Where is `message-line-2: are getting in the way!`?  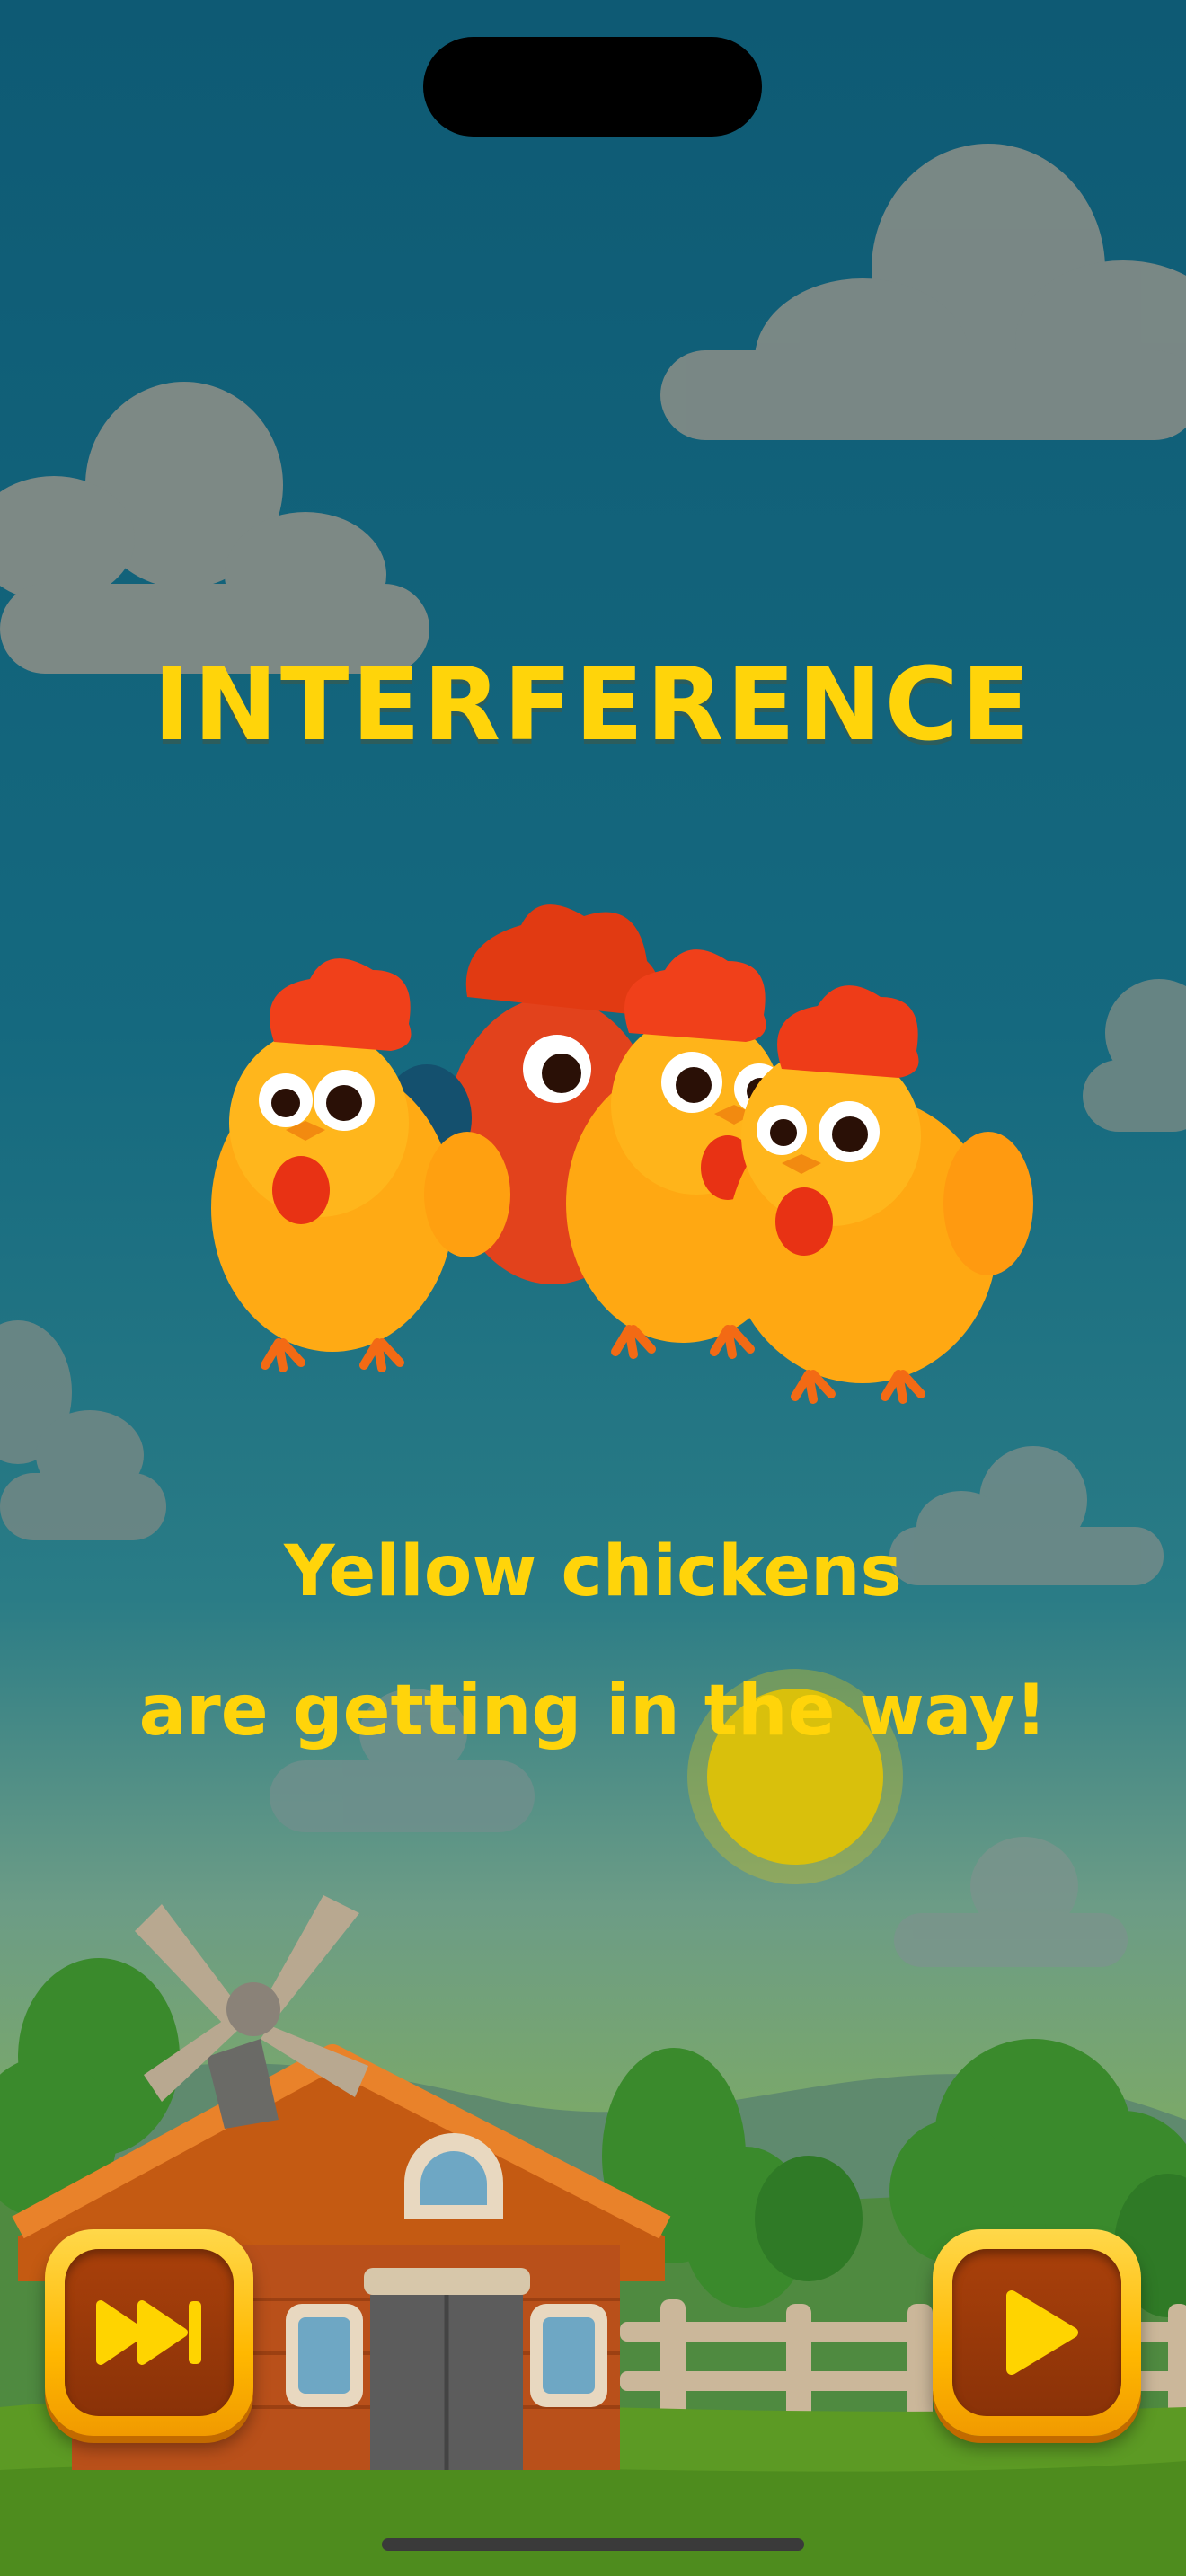 message-line-2: are getting in the way! is located at coordinates (593, 1711).